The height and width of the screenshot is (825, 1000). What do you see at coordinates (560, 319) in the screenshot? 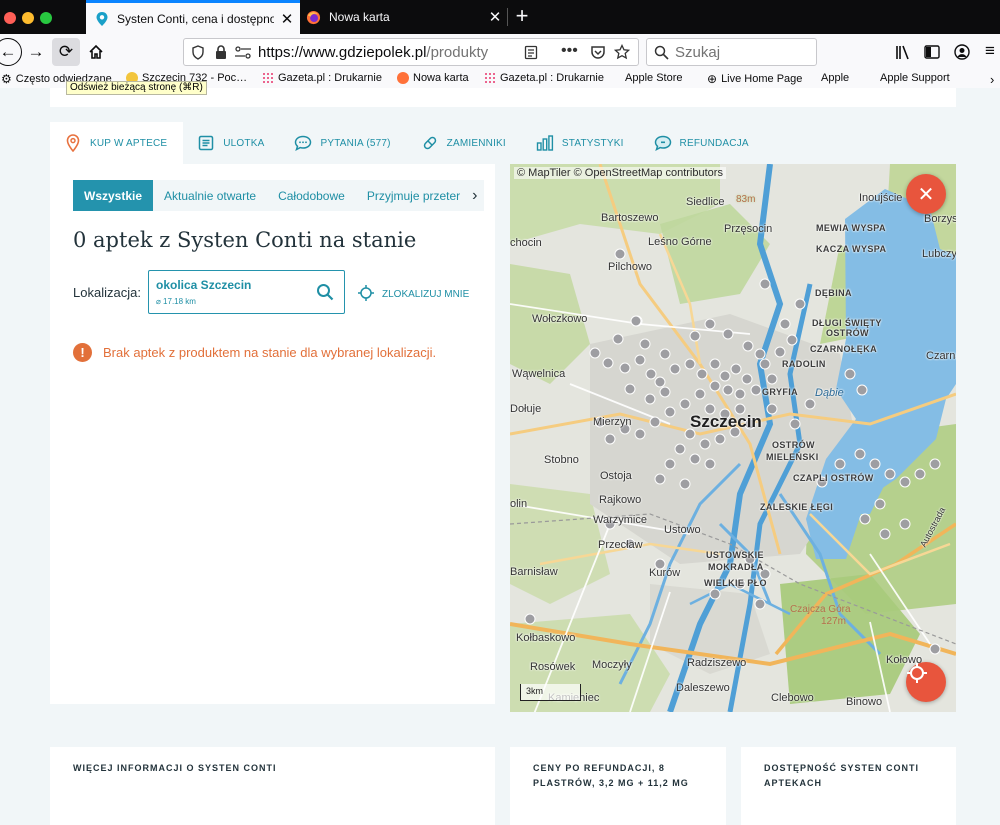
I see `map-label: Wołczkowo` at bounding box center [560, 319].